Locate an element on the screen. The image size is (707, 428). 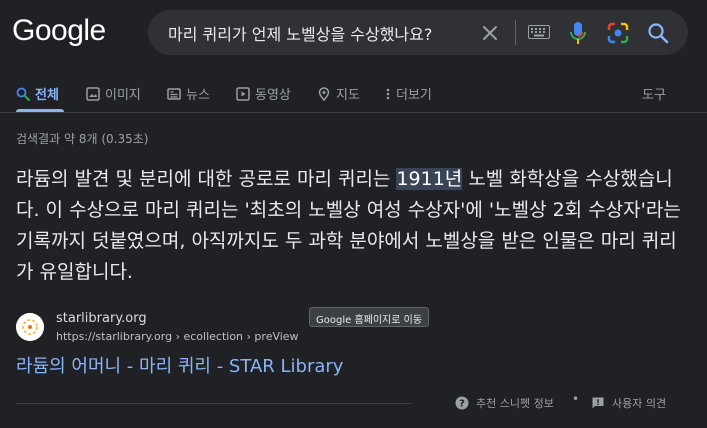
keyboard-icon is located at coordinates (539, 32).